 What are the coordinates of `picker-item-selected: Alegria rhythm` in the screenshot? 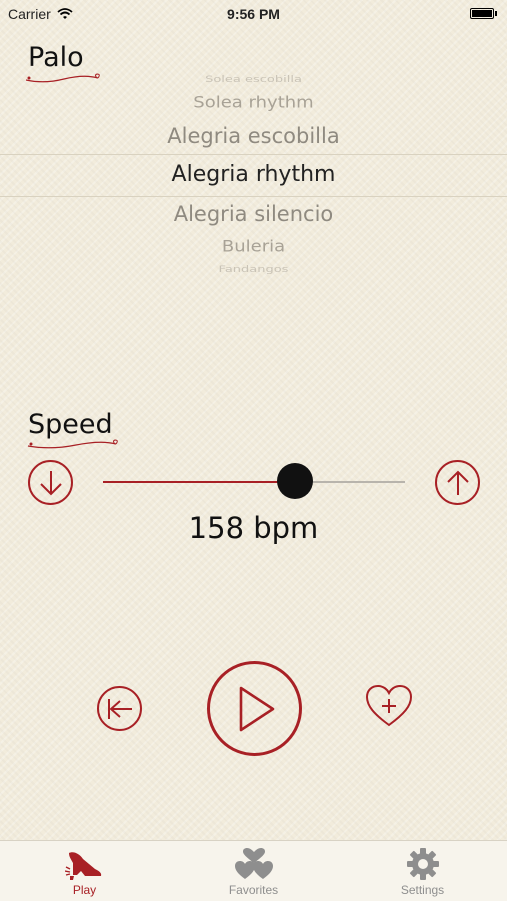 It's located at (253, 174).